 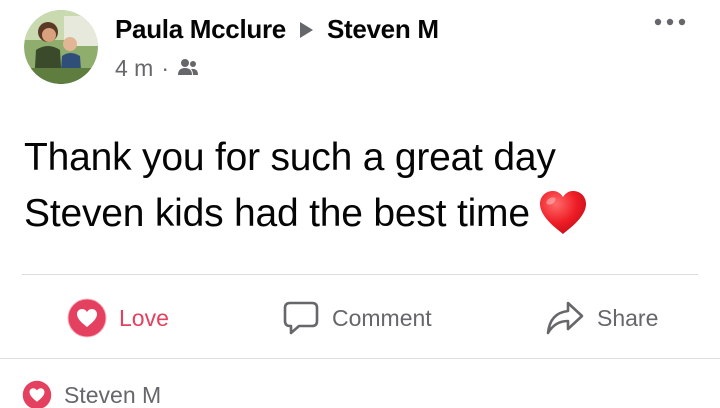 What do you see at coordinates (565, 318) in the screenshot?
I see `share-arrow-icon` at bounding box center [565, 318].